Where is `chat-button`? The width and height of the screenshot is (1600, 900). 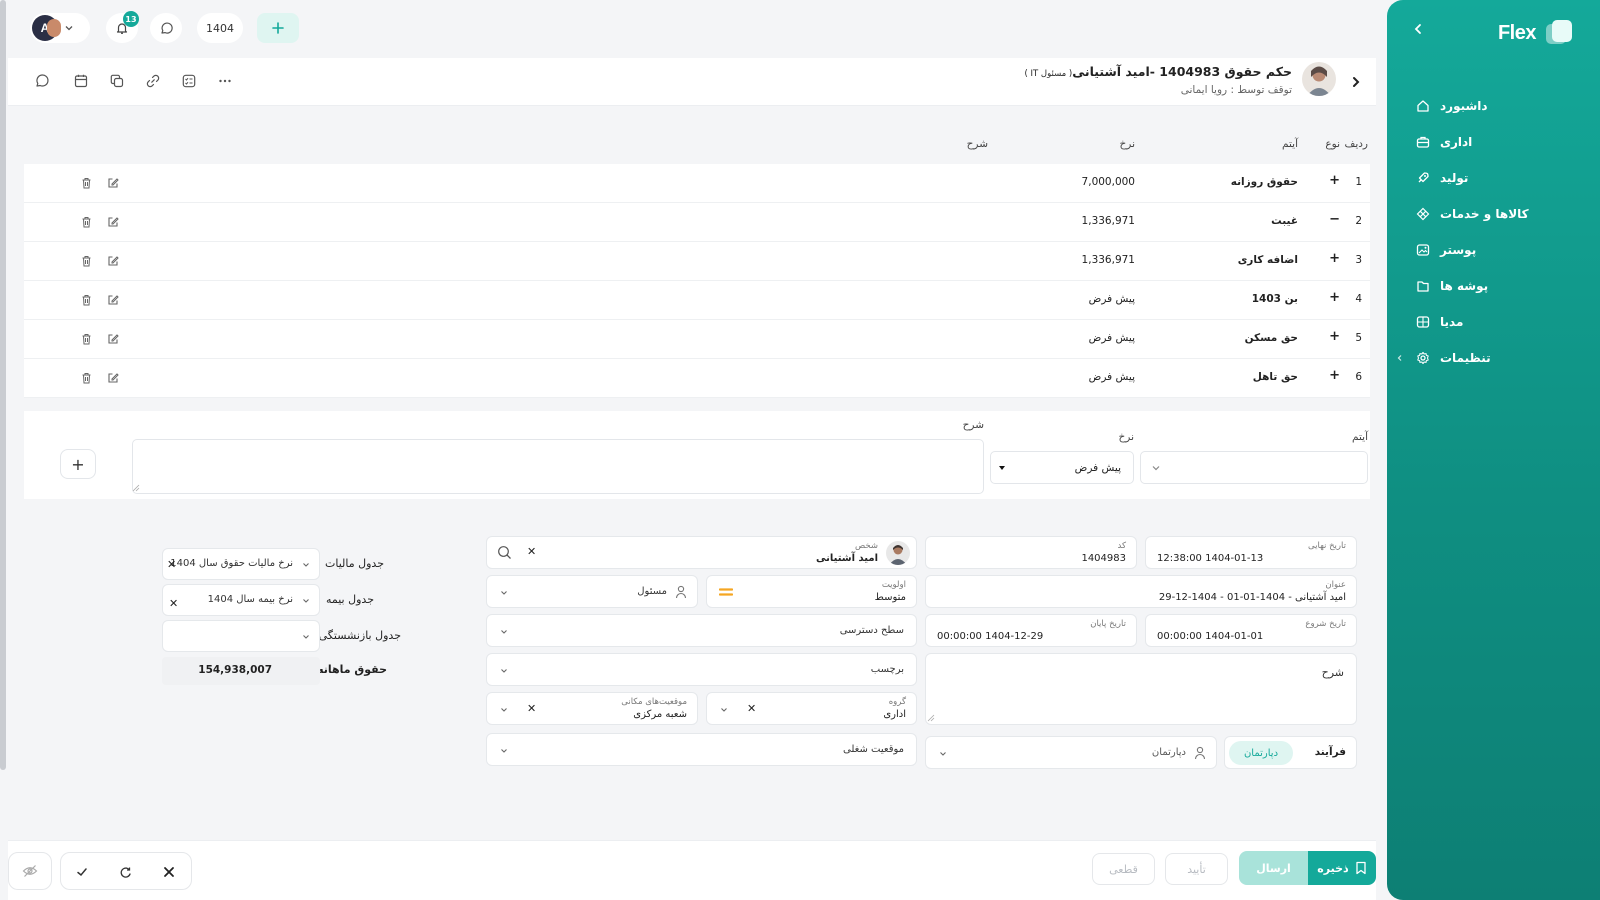 chat-button is located at coordinates (166, 28).